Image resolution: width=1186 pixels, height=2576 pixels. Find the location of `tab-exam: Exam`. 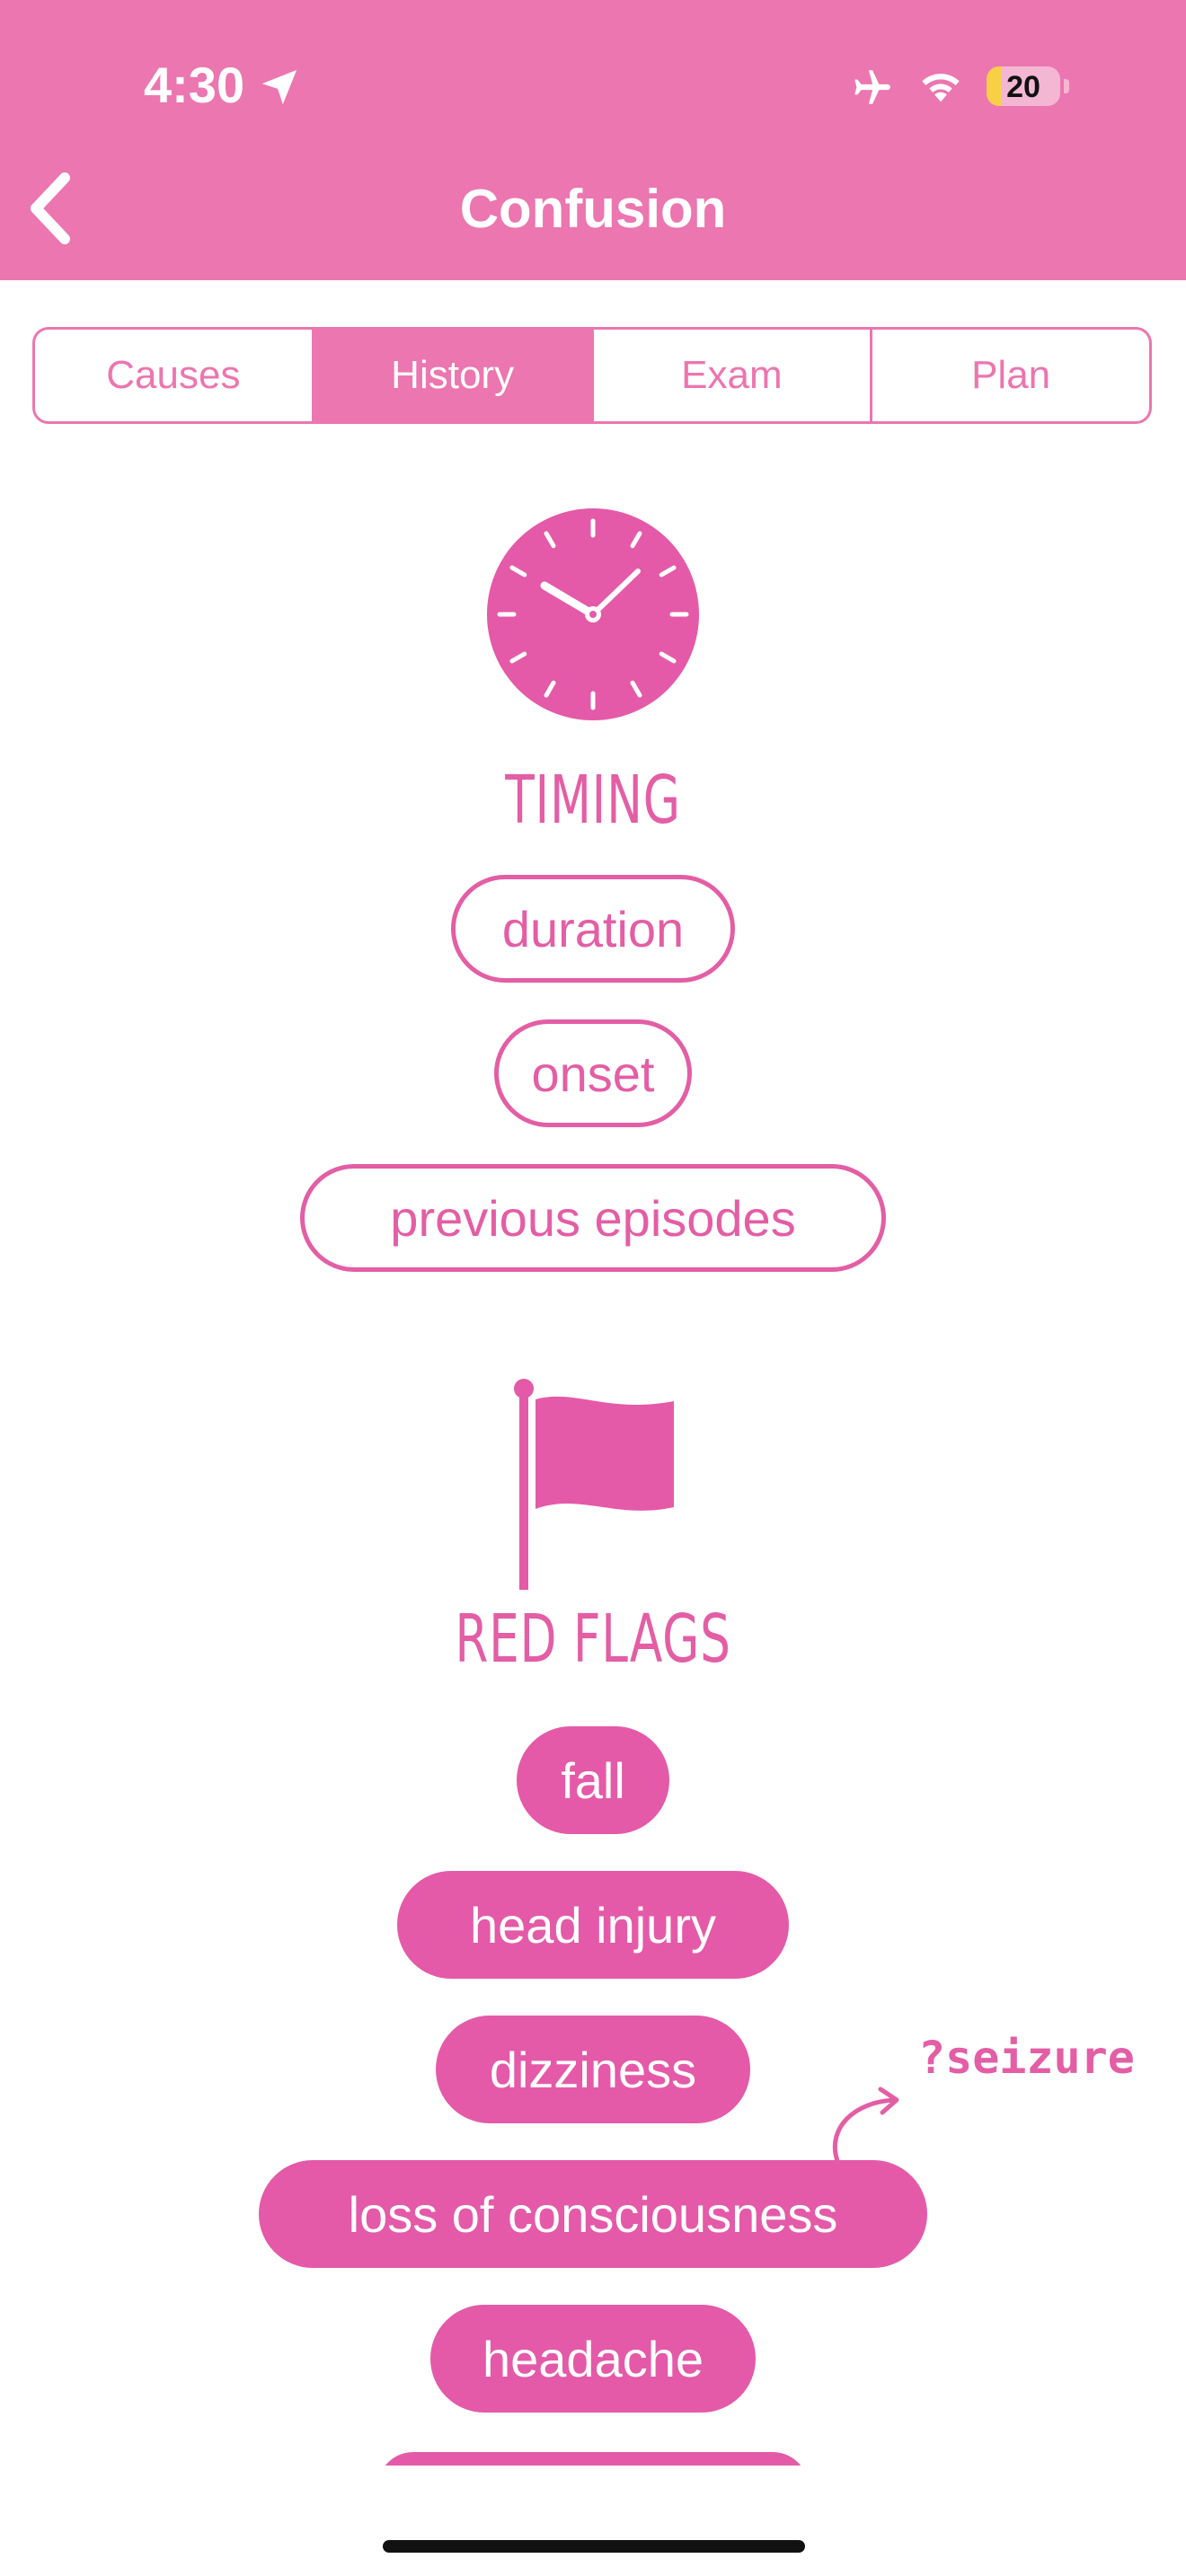

tab-exam: Exam is located at coordinates (730, 375).